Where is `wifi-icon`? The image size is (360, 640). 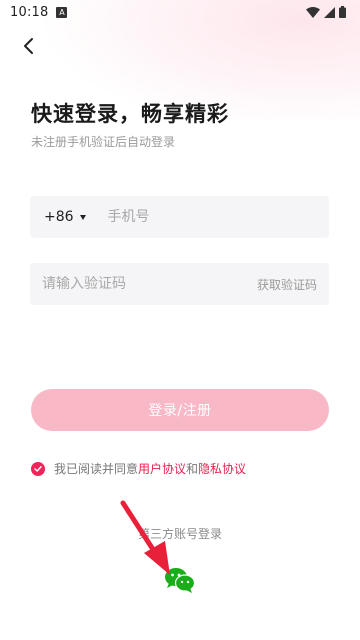 wifi-icon is located at coordinates (313, 12).